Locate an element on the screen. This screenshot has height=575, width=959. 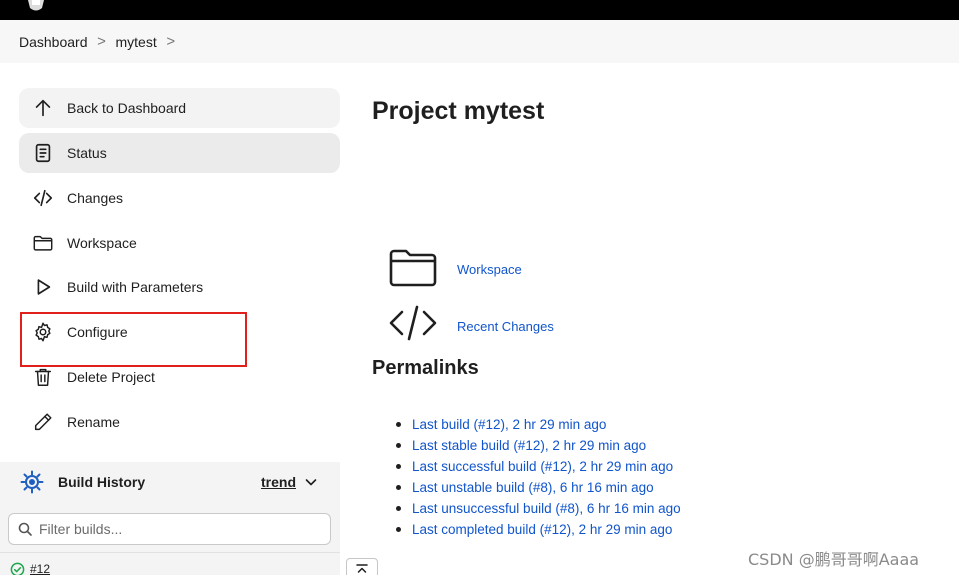
arrow-up-to-top-icon is located at coordinates (362, 568).